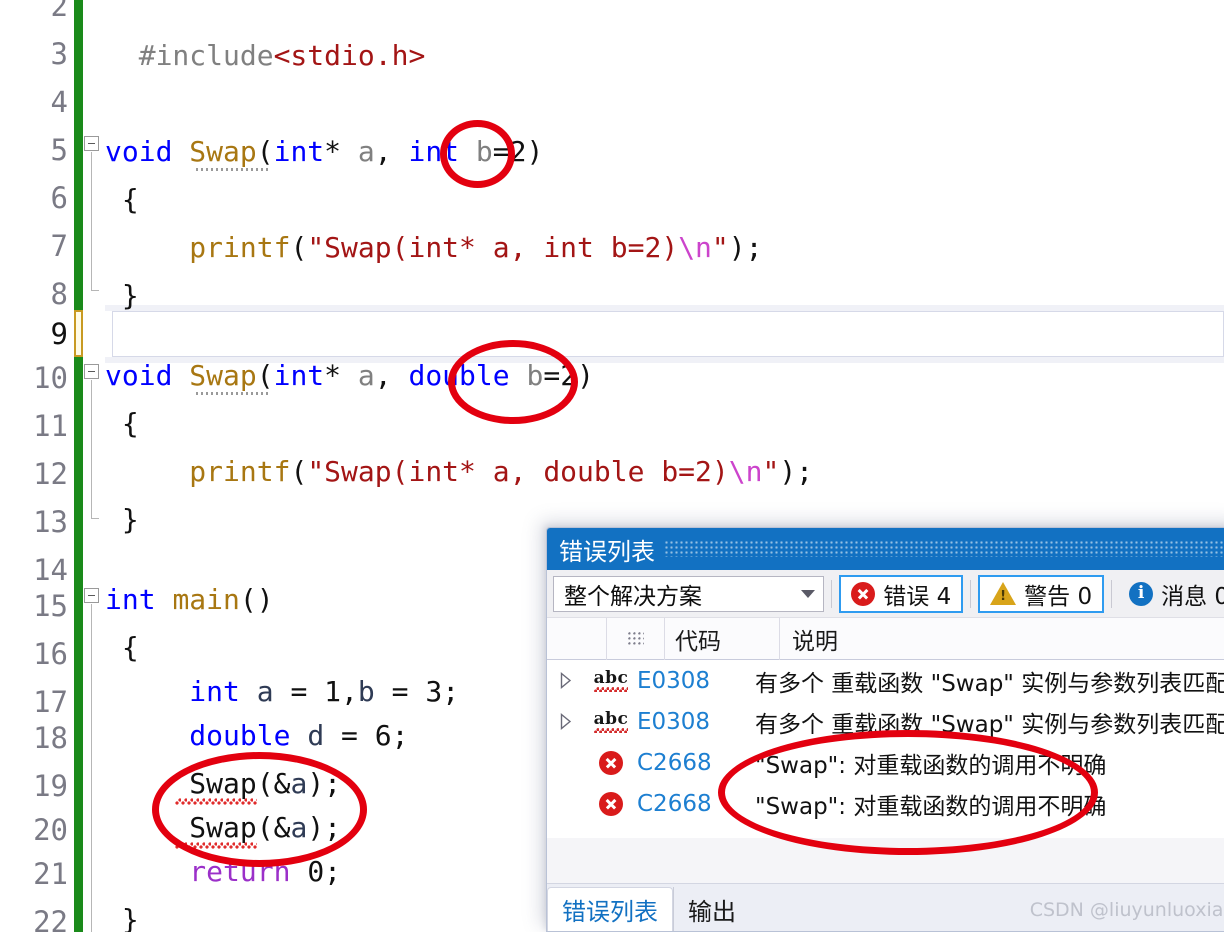  Describe the element at coordinates (917, 596) in the screenshot. I see `filter-errors-label: 错误 4` at that location.